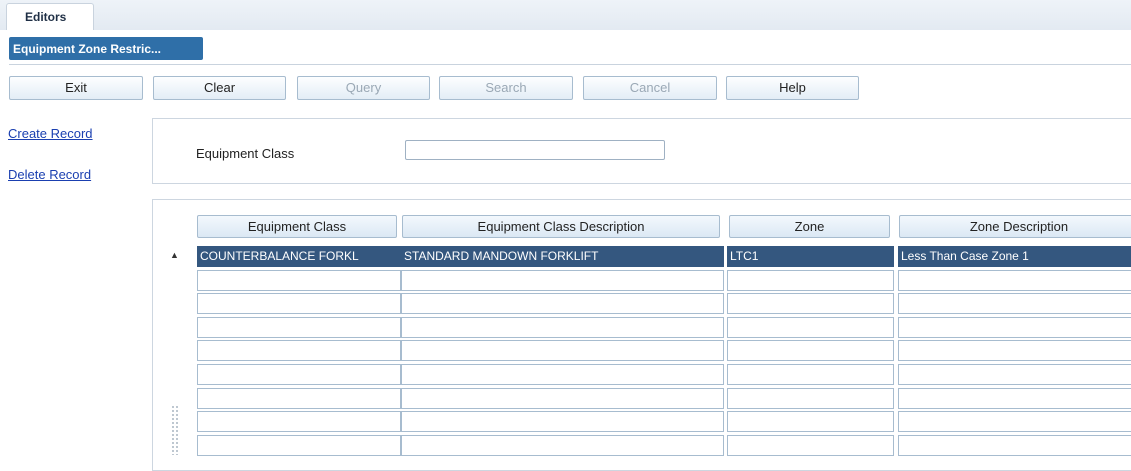 The image size is (1131, 471). What do you see at coordinates (650, 88) in the screenshot?
I see `cancel-button: Cancel` at bounding box center [650, 88].